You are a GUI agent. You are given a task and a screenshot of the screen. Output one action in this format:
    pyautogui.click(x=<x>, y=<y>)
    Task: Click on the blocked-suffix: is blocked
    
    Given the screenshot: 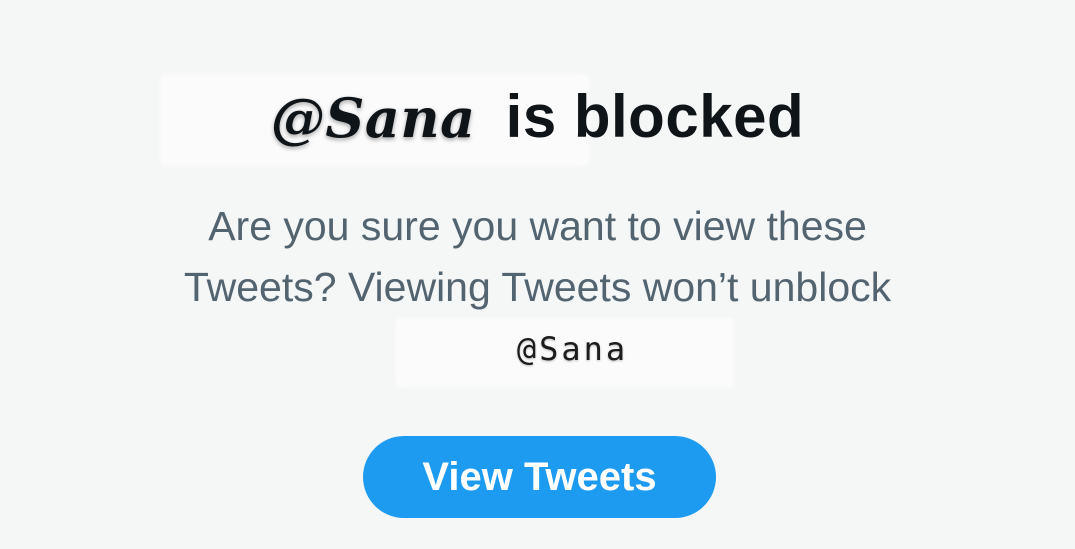 What is the action you would take?
    pyautogui.click(x=655, y=116)
    